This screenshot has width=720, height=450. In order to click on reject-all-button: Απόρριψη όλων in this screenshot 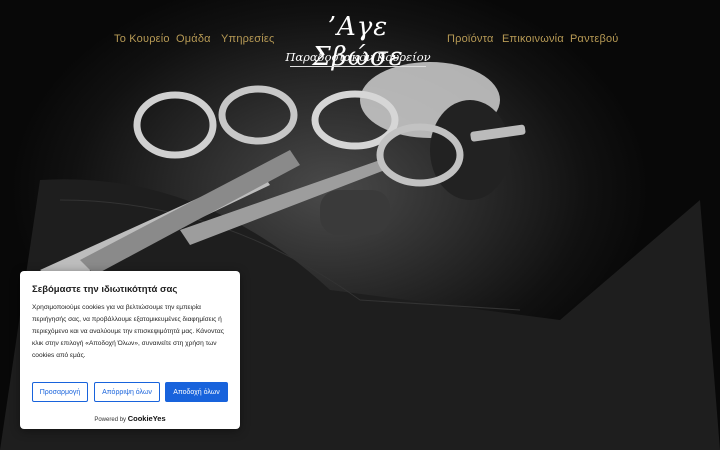, I will do `click(127, 392)`.